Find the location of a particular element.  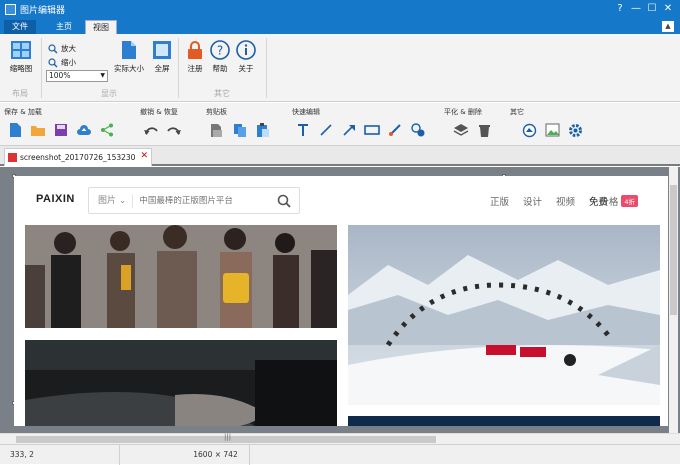

save-icon is located at coordinates (61, 130).